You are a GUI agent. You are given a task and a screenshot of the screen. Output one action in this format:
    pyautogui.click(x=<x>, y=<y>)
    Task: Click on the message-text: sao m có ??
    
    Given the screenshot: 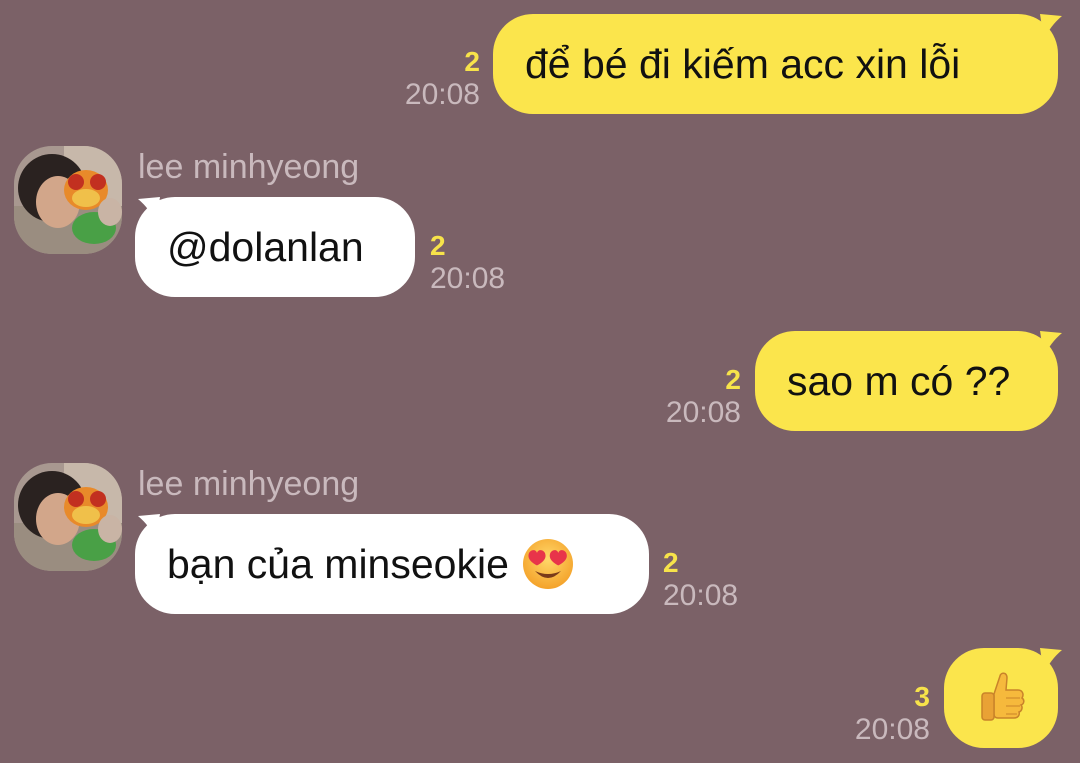 What is the action you would take?
    pyautogui.click(x=899, y=380)
    